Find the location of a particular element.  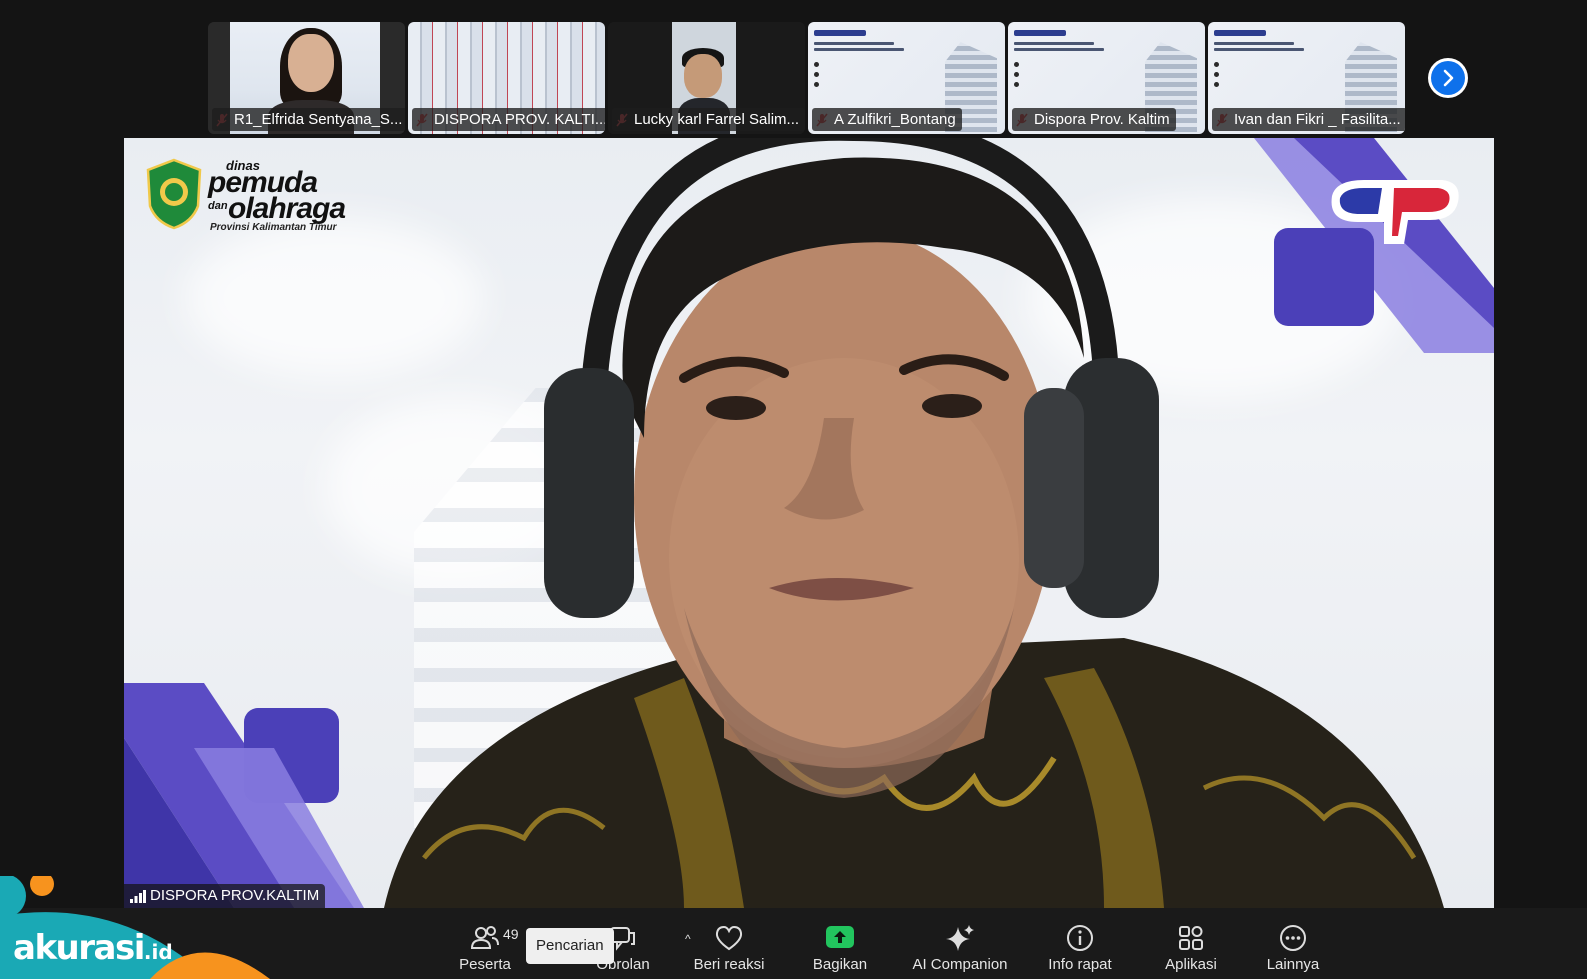

reactions-button: Beri reaksi is located at coordinates (729, 950).